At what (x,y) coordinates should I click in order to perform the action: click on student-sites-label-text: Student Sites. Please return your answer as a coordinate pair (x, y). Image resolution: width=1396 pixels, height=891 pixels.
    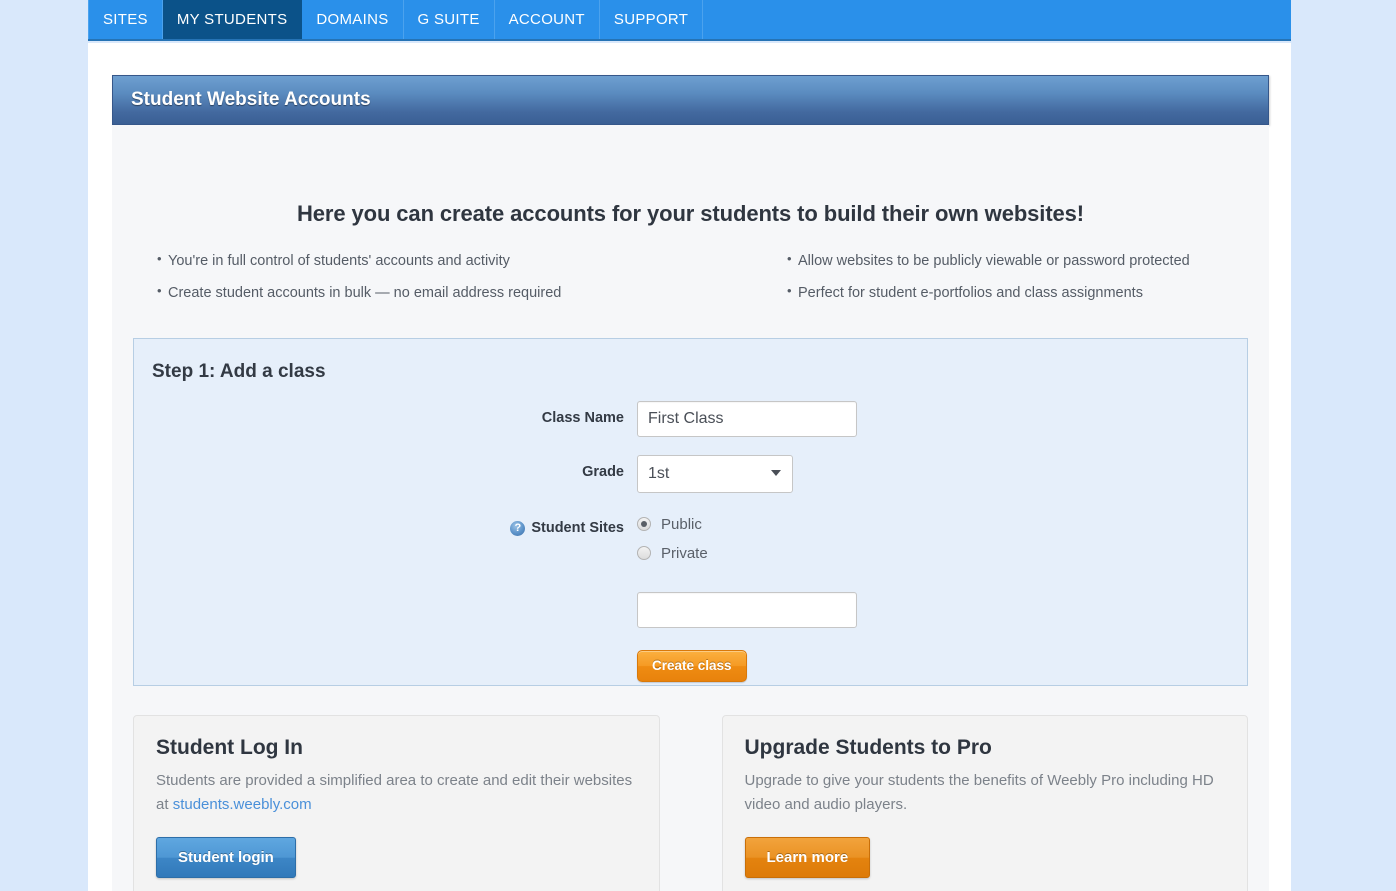
    Looking at the image, I should click on (577, 527).